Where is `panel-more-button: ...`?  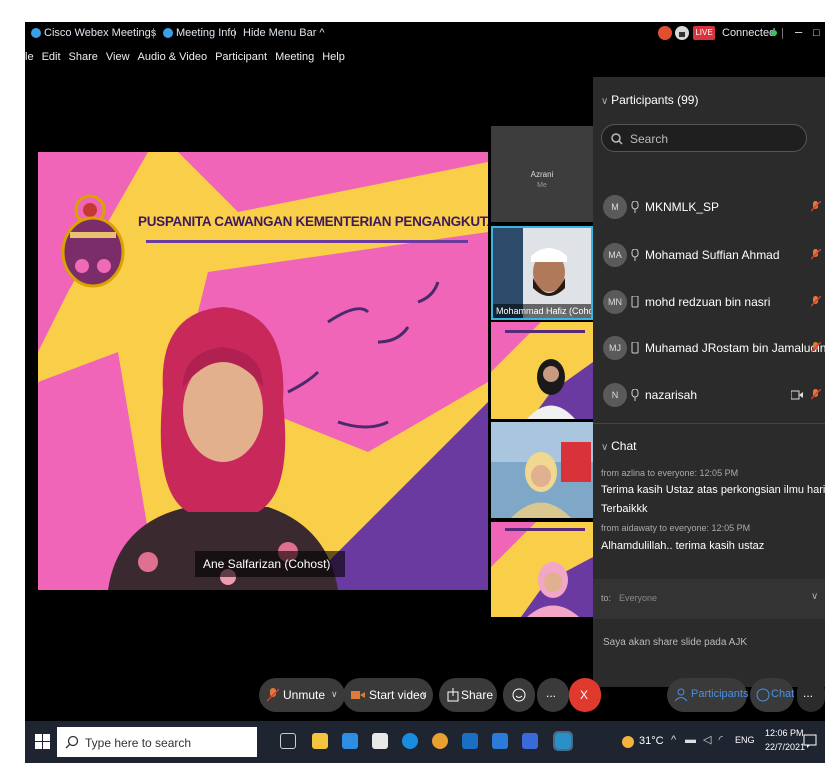
panel-more-button: ... is located at coordinates (811, 695).